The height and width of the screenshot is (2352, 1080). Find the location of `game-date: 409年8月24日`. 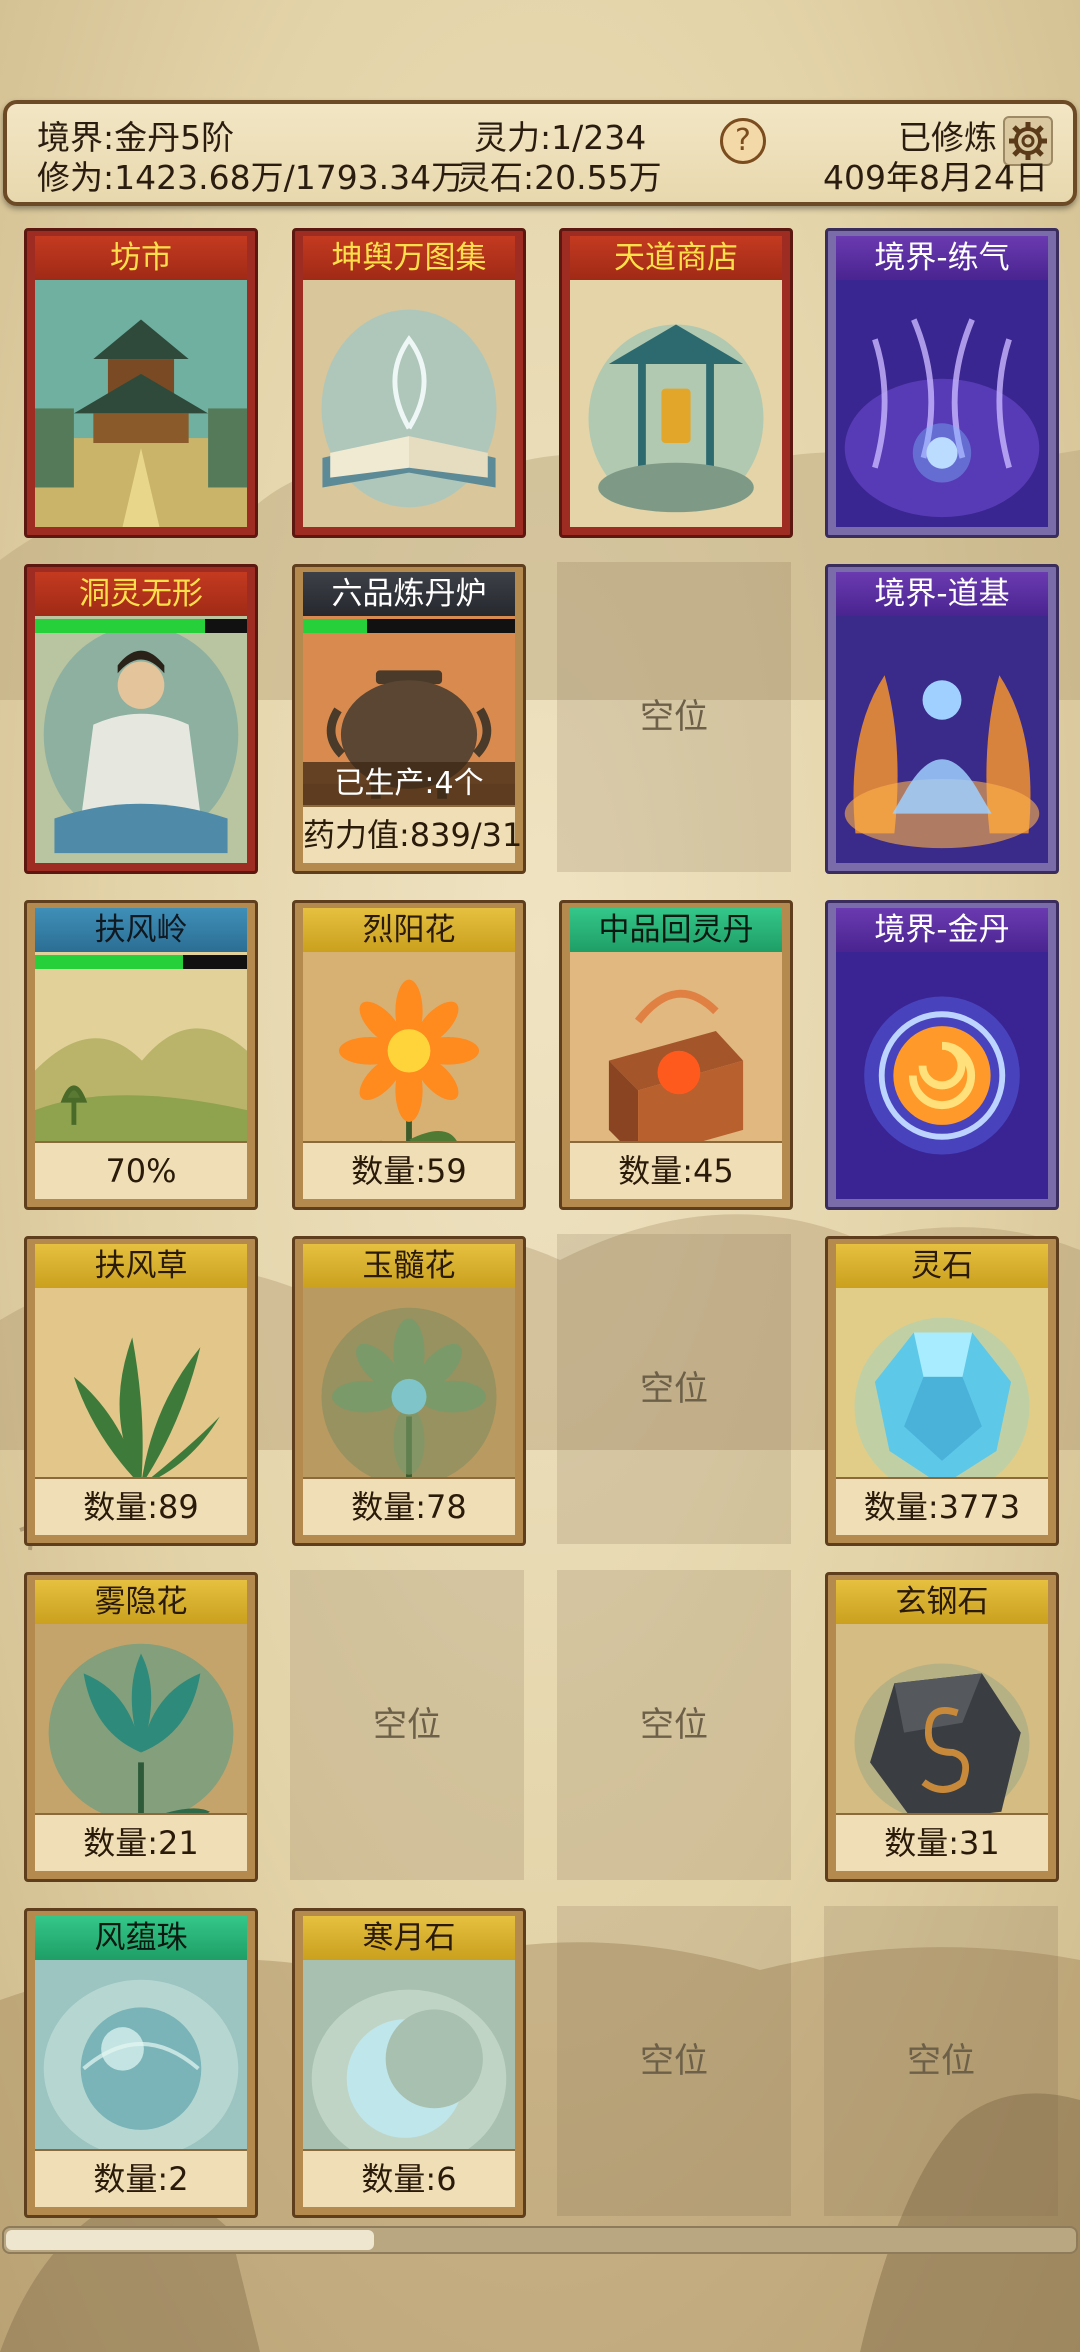

game-date: 409年8月24日 is located at coordinates (935, 177).